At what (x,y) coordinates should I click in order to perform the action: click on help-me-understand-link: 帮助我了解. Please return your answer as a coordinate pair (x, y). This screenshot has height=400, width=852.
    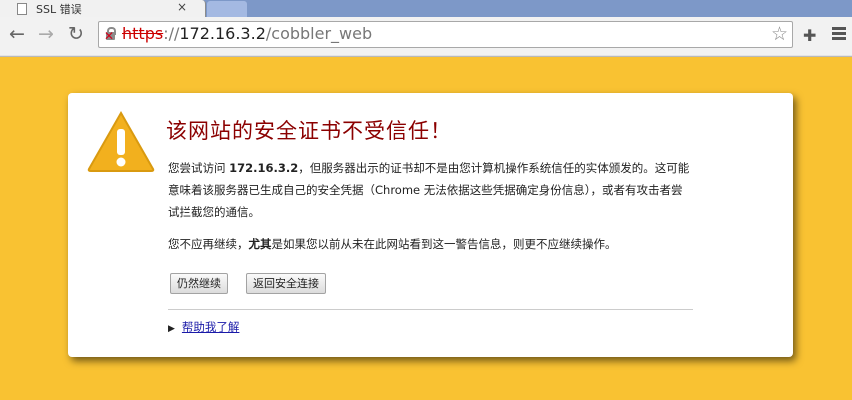
    Looking at the image, I should click on (211, 327).